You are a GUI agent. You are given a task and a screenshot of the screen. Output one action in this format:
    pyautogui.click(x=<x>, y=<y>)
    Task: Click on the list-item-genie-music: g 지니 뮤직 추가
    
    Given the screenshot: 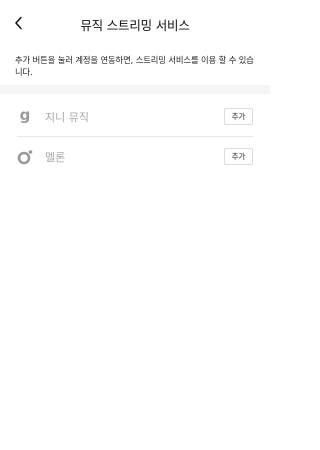 What is the action you would take?
    pyautogui.click(x=135, y=116)
    